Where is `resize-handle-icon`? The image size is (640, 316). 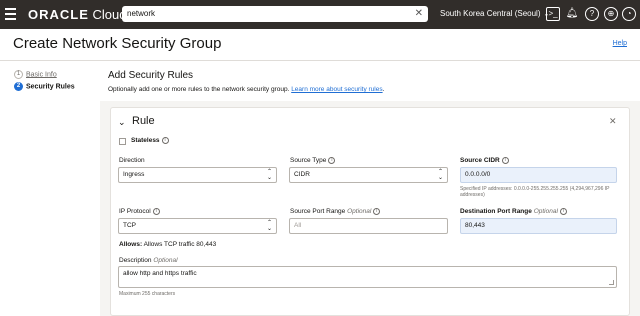 resize-handle-icon is located at coordinates (611, 282).